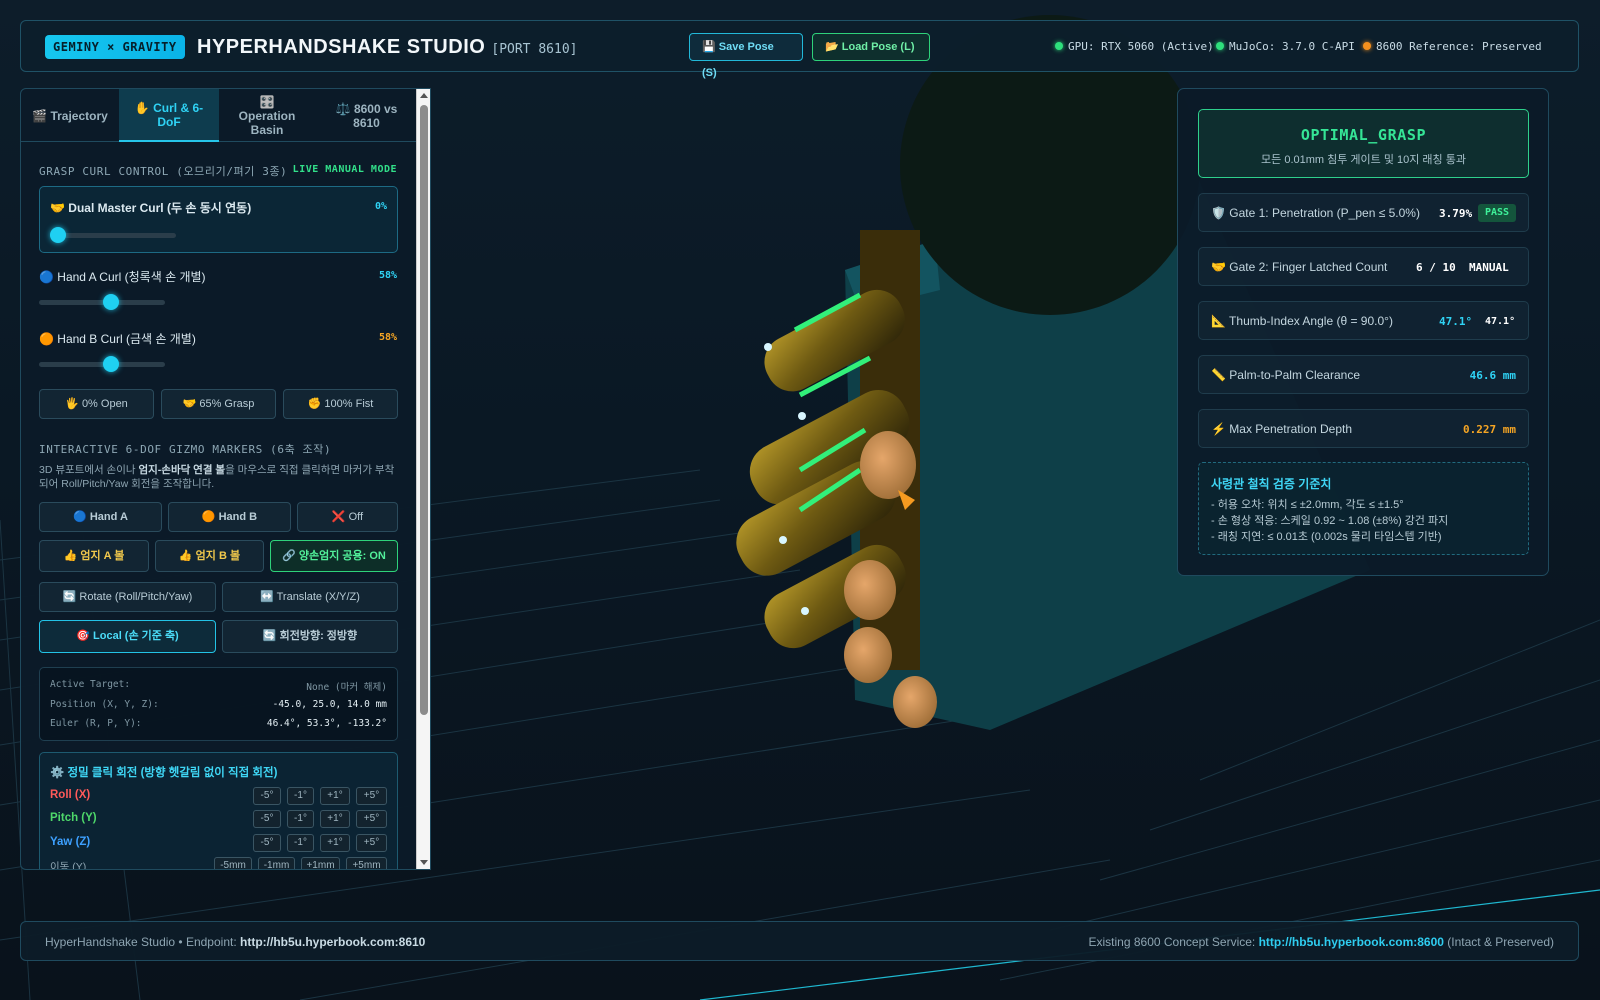 The width and height of the screenshot is (1600, 1000). Describe the element at coordinates (1489, 267) in the screenshot. I see `gate2-mode: MANUAL` at that location.